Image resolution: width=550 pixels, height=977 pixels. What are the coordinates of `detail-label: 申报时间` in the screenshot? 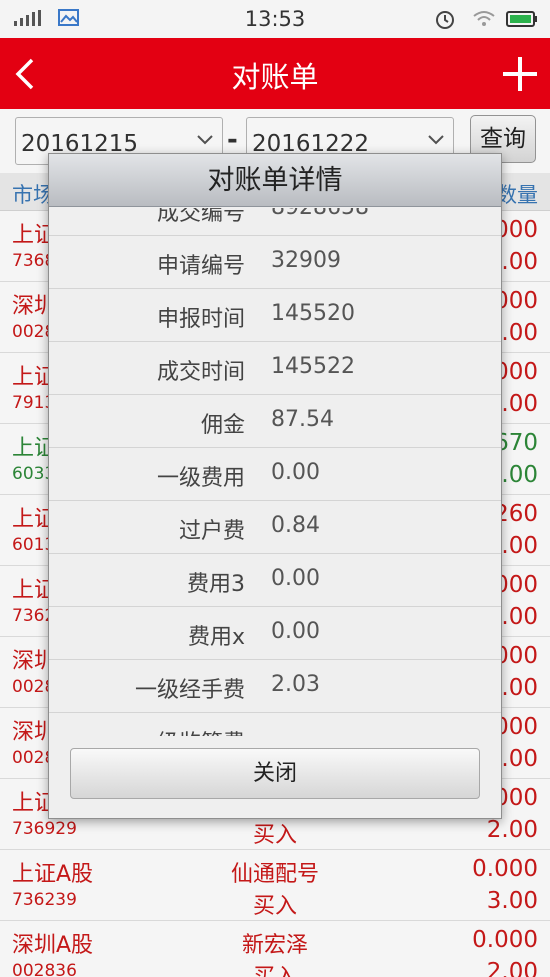 It's located at (200, 319).